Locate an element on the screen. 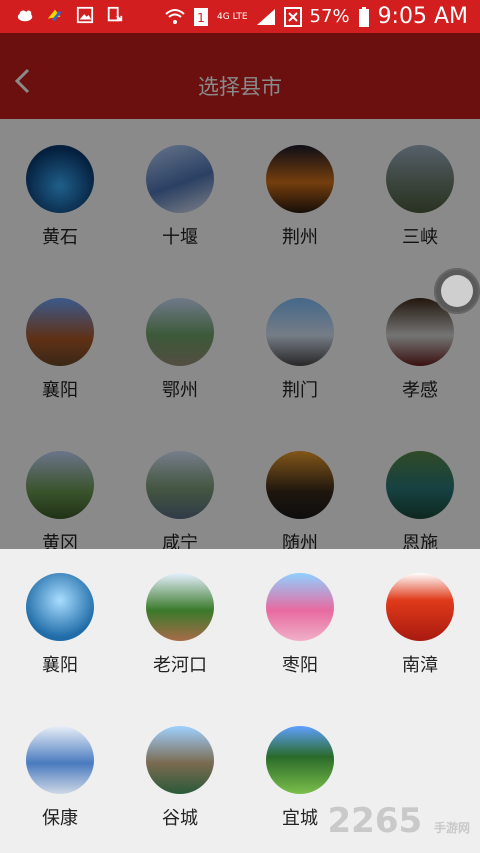 The height and width of the screenshot is (853, 480). city-item-jingmen: 荆门 is located at coordinates (300, 336).